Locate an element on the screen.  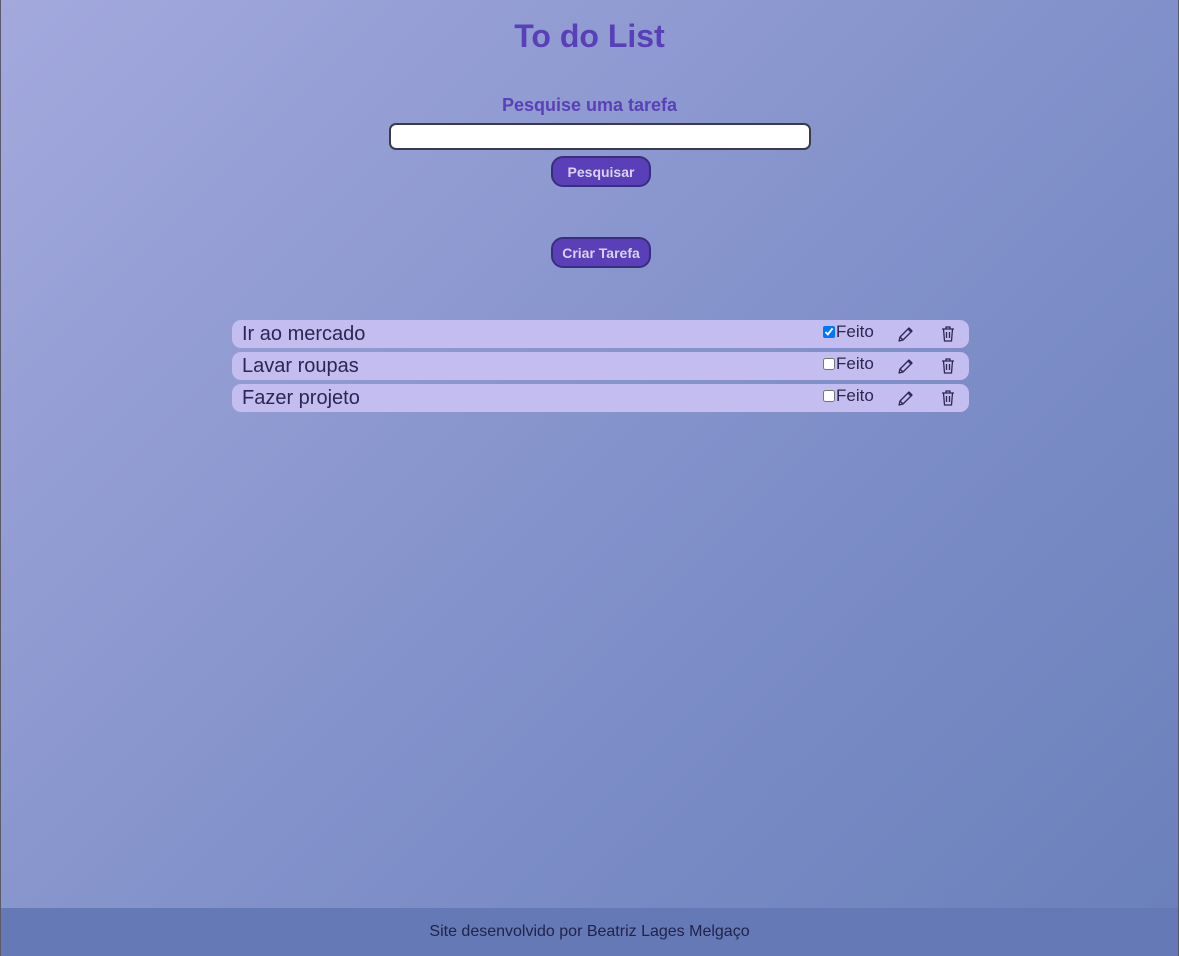
search-input is located at coordinates (600, 136).